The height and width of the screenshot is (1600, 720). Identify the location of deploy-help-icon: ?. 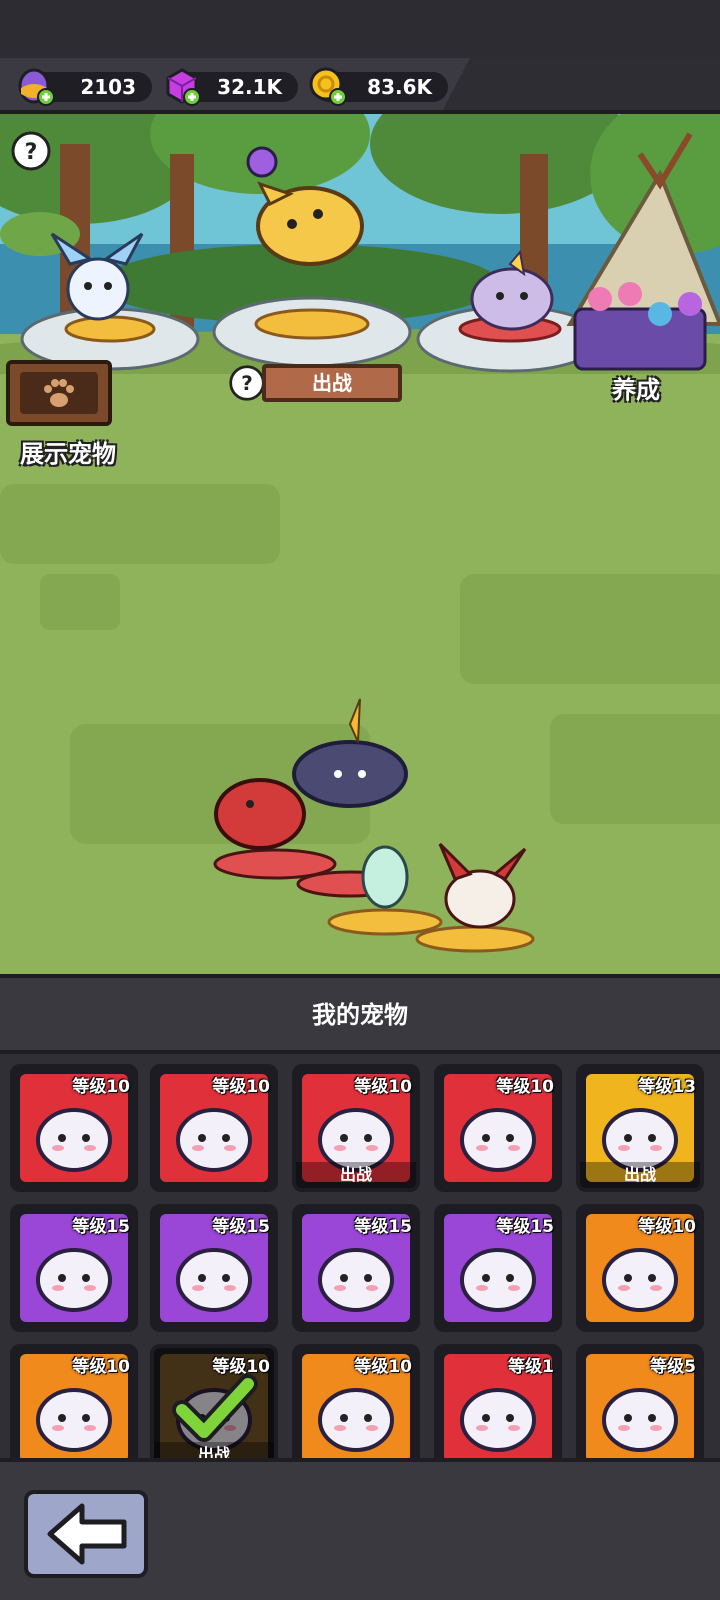
(247, 383).